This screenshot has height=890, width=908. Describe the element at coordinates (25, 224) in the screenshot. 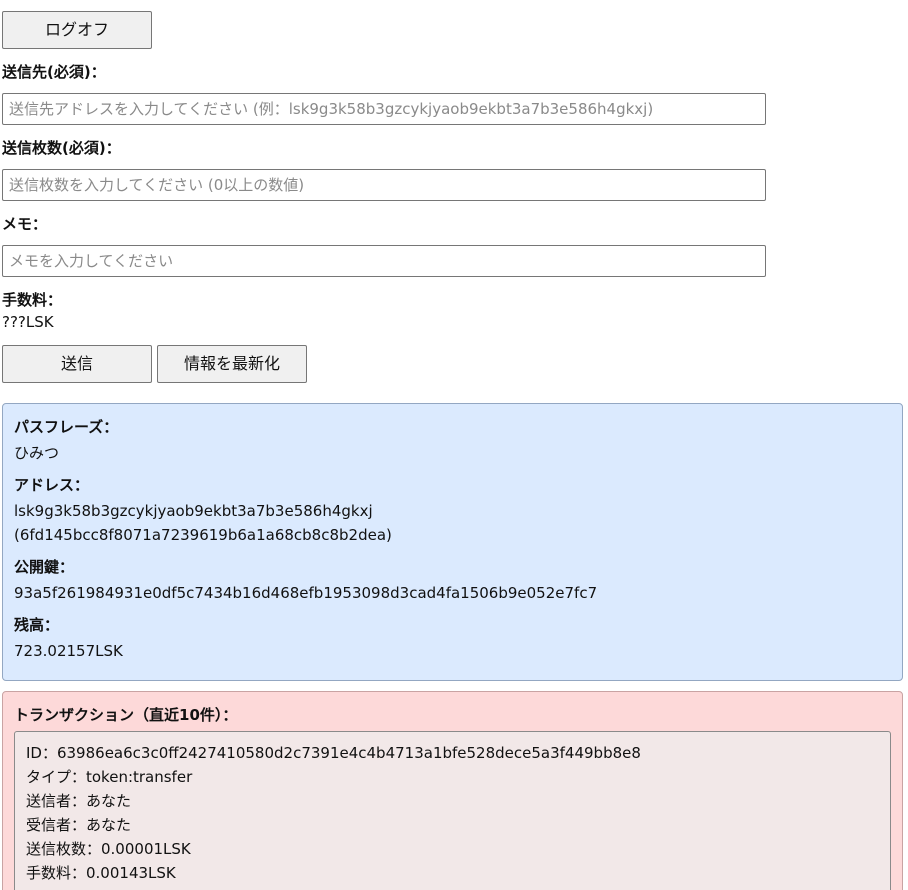

I see `memo-label: メモ：` at that location.